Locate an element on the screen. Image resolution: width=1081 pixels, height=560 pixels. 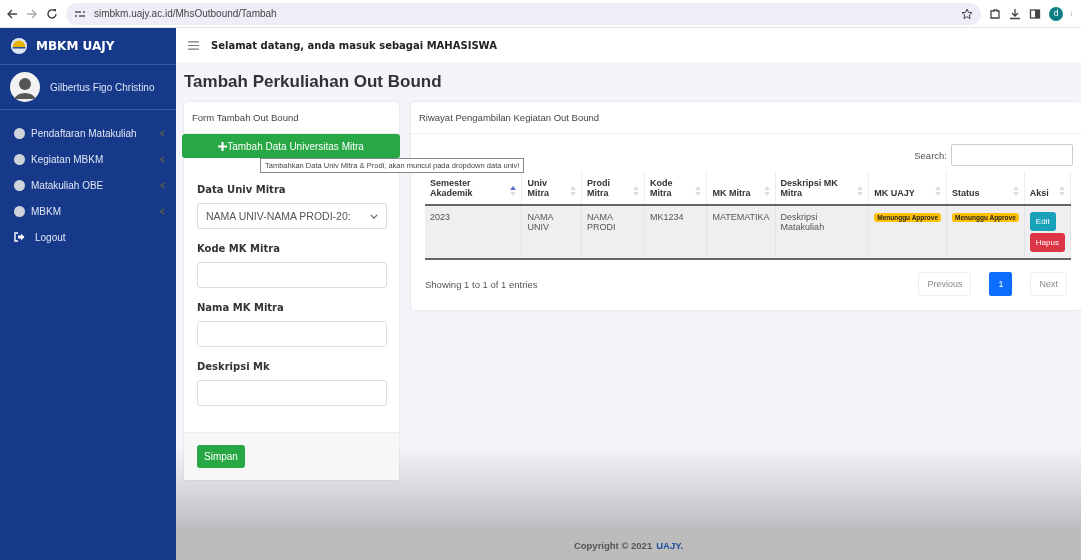
column-header: MK Mitra is located at coordinates (736, 193).